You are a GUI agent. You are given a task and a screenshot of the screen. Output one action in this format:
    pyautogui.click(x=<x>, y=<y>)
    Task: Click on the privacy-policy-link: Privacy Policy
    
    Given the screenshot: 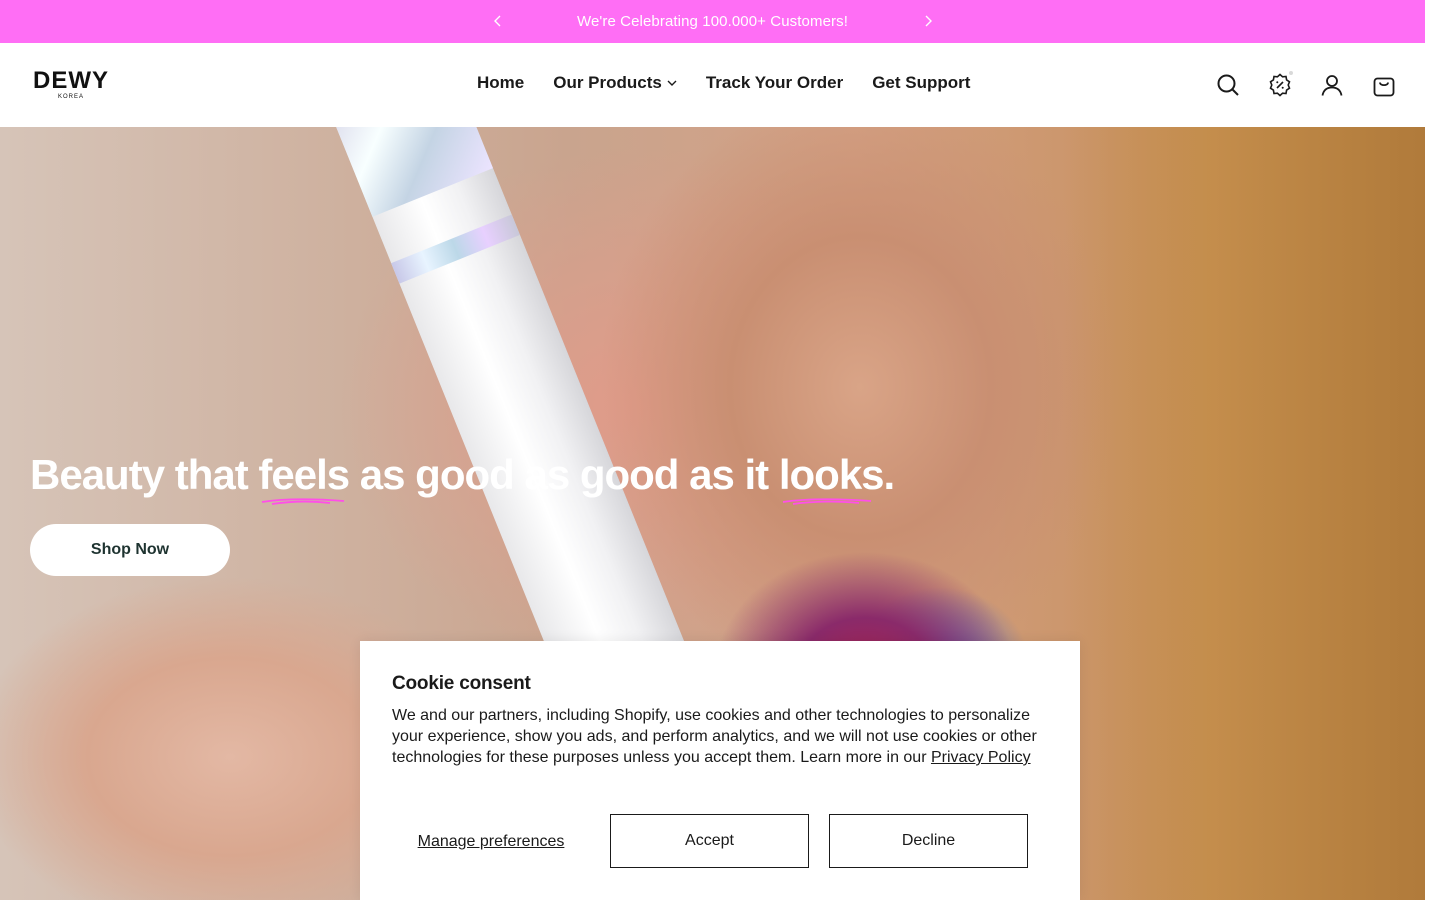 What is the action you would take?
    pyautogui.click(x=981, y=757)
    